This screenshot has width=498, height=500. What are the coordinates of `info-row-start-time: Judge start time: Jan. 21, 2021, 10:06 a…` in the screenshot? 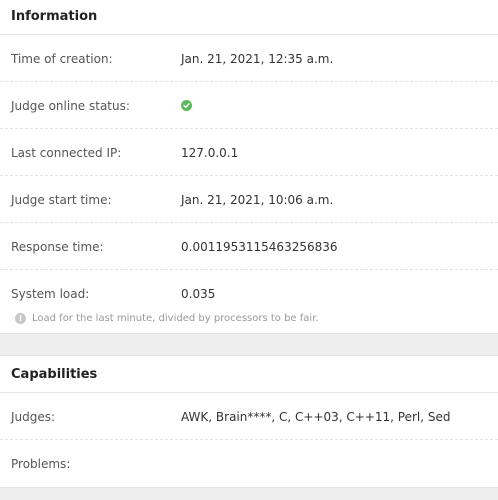 It's located at (249, 199).